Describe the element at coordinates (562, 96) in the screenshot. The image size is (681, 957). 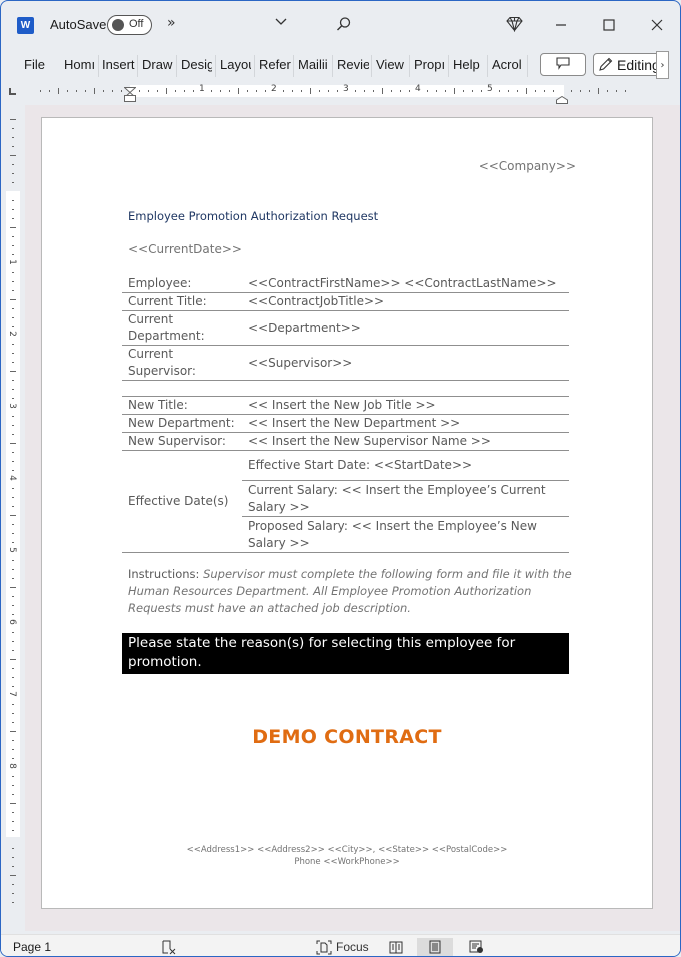
I see `right-indent-marker` at that location.